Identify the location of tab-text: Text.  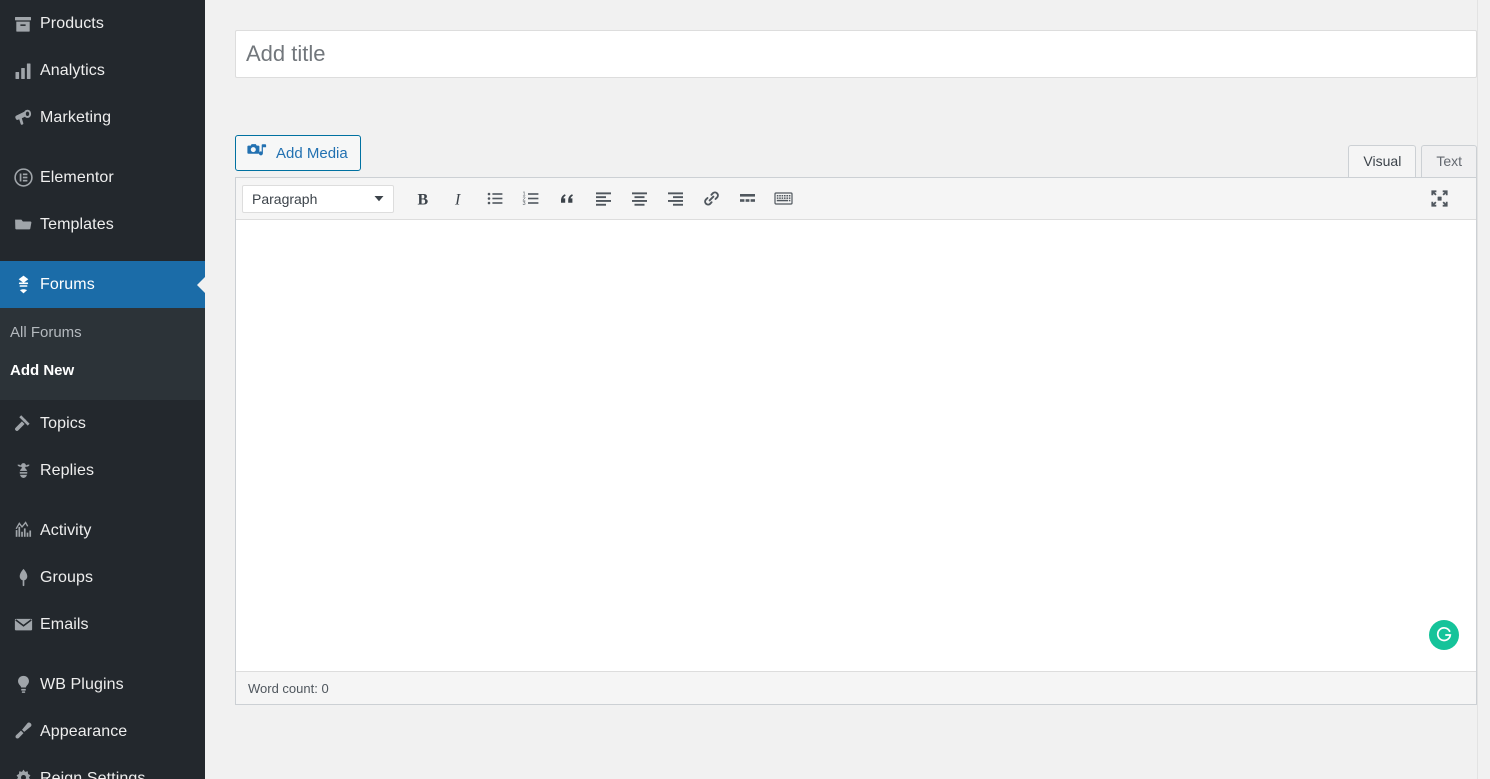
(1449, 161).